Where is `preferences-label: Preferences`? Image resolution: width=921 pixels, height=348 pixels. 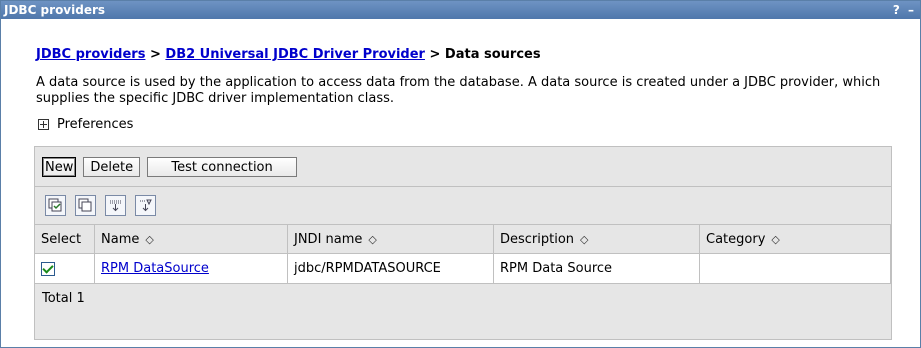 preferences-label: Preferences is located at coordinates (95, 124).